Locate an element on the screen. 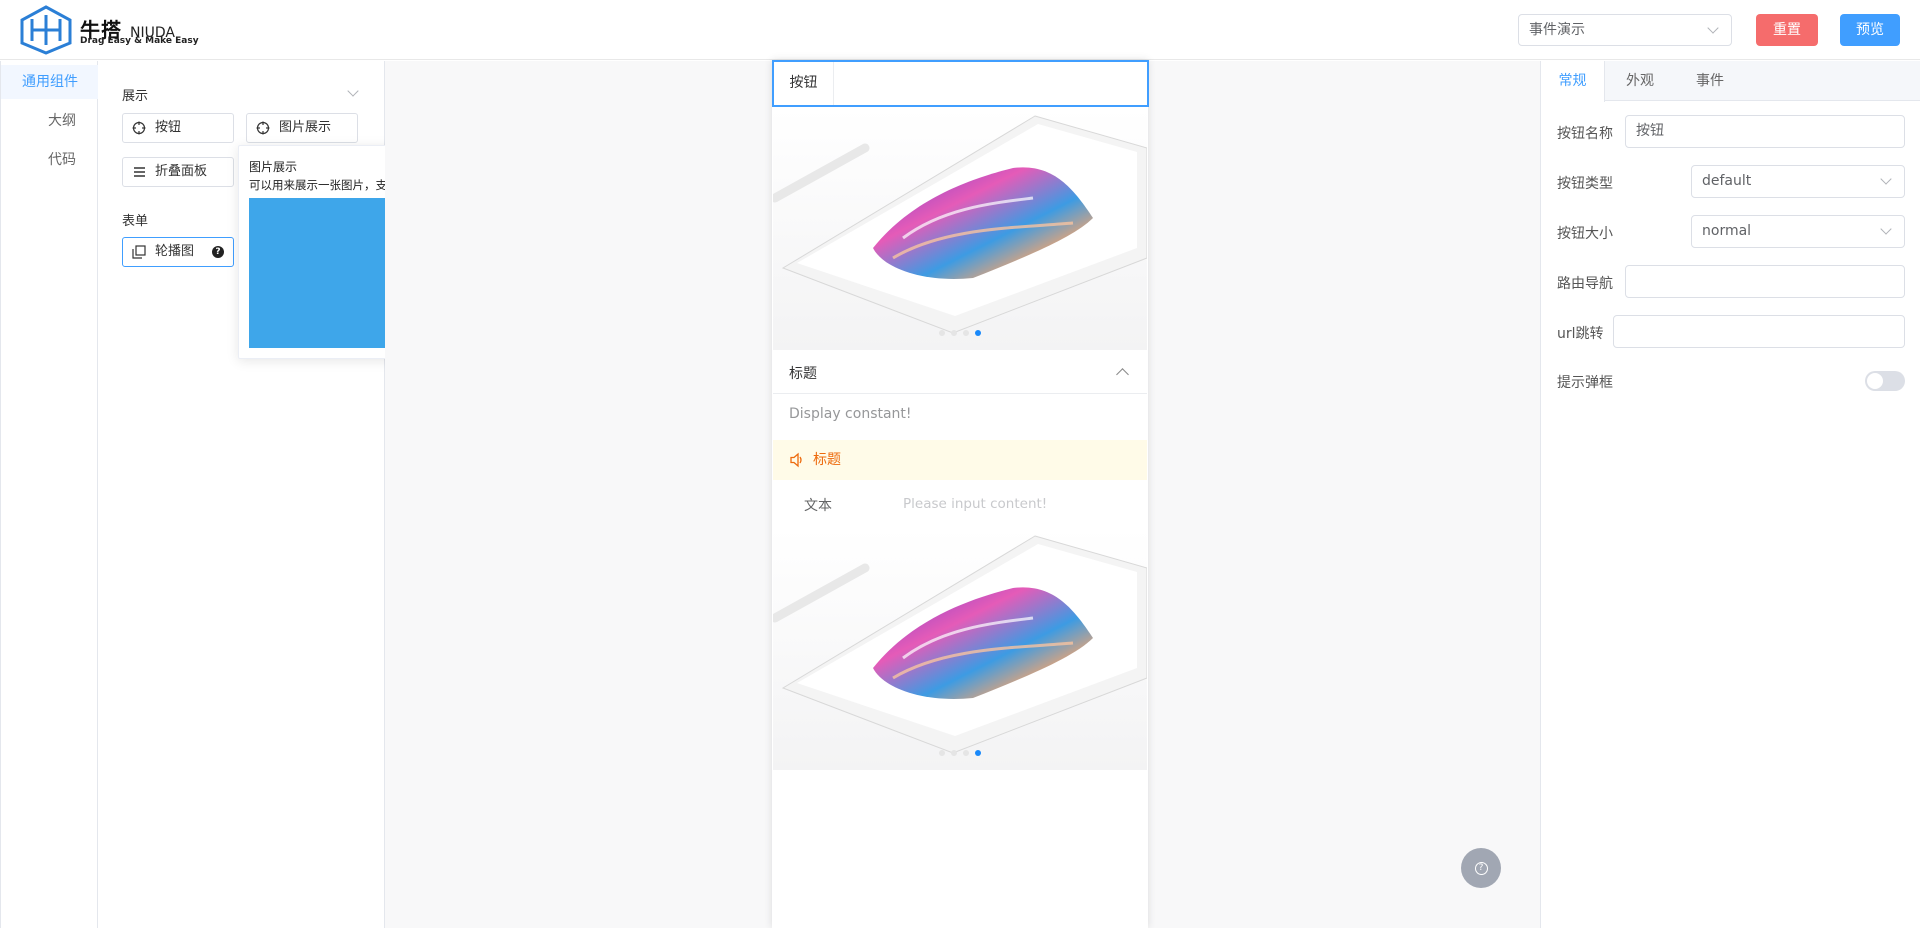 This screenshot has width=1920, height=928. button-name-label: 按钮名称 is located at coordinates (1585, 134).